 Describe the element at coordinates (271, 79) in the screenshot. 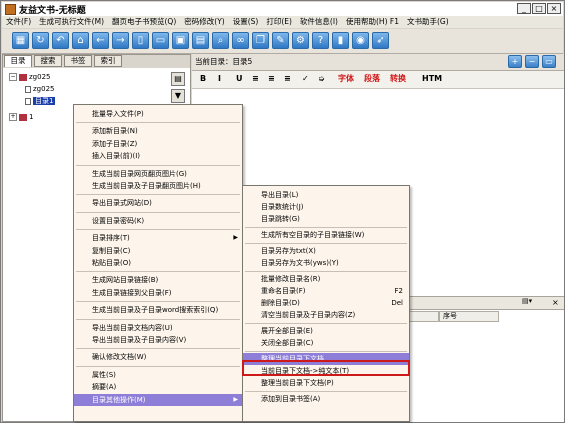

I see `align-center-button: ≡` at that location.